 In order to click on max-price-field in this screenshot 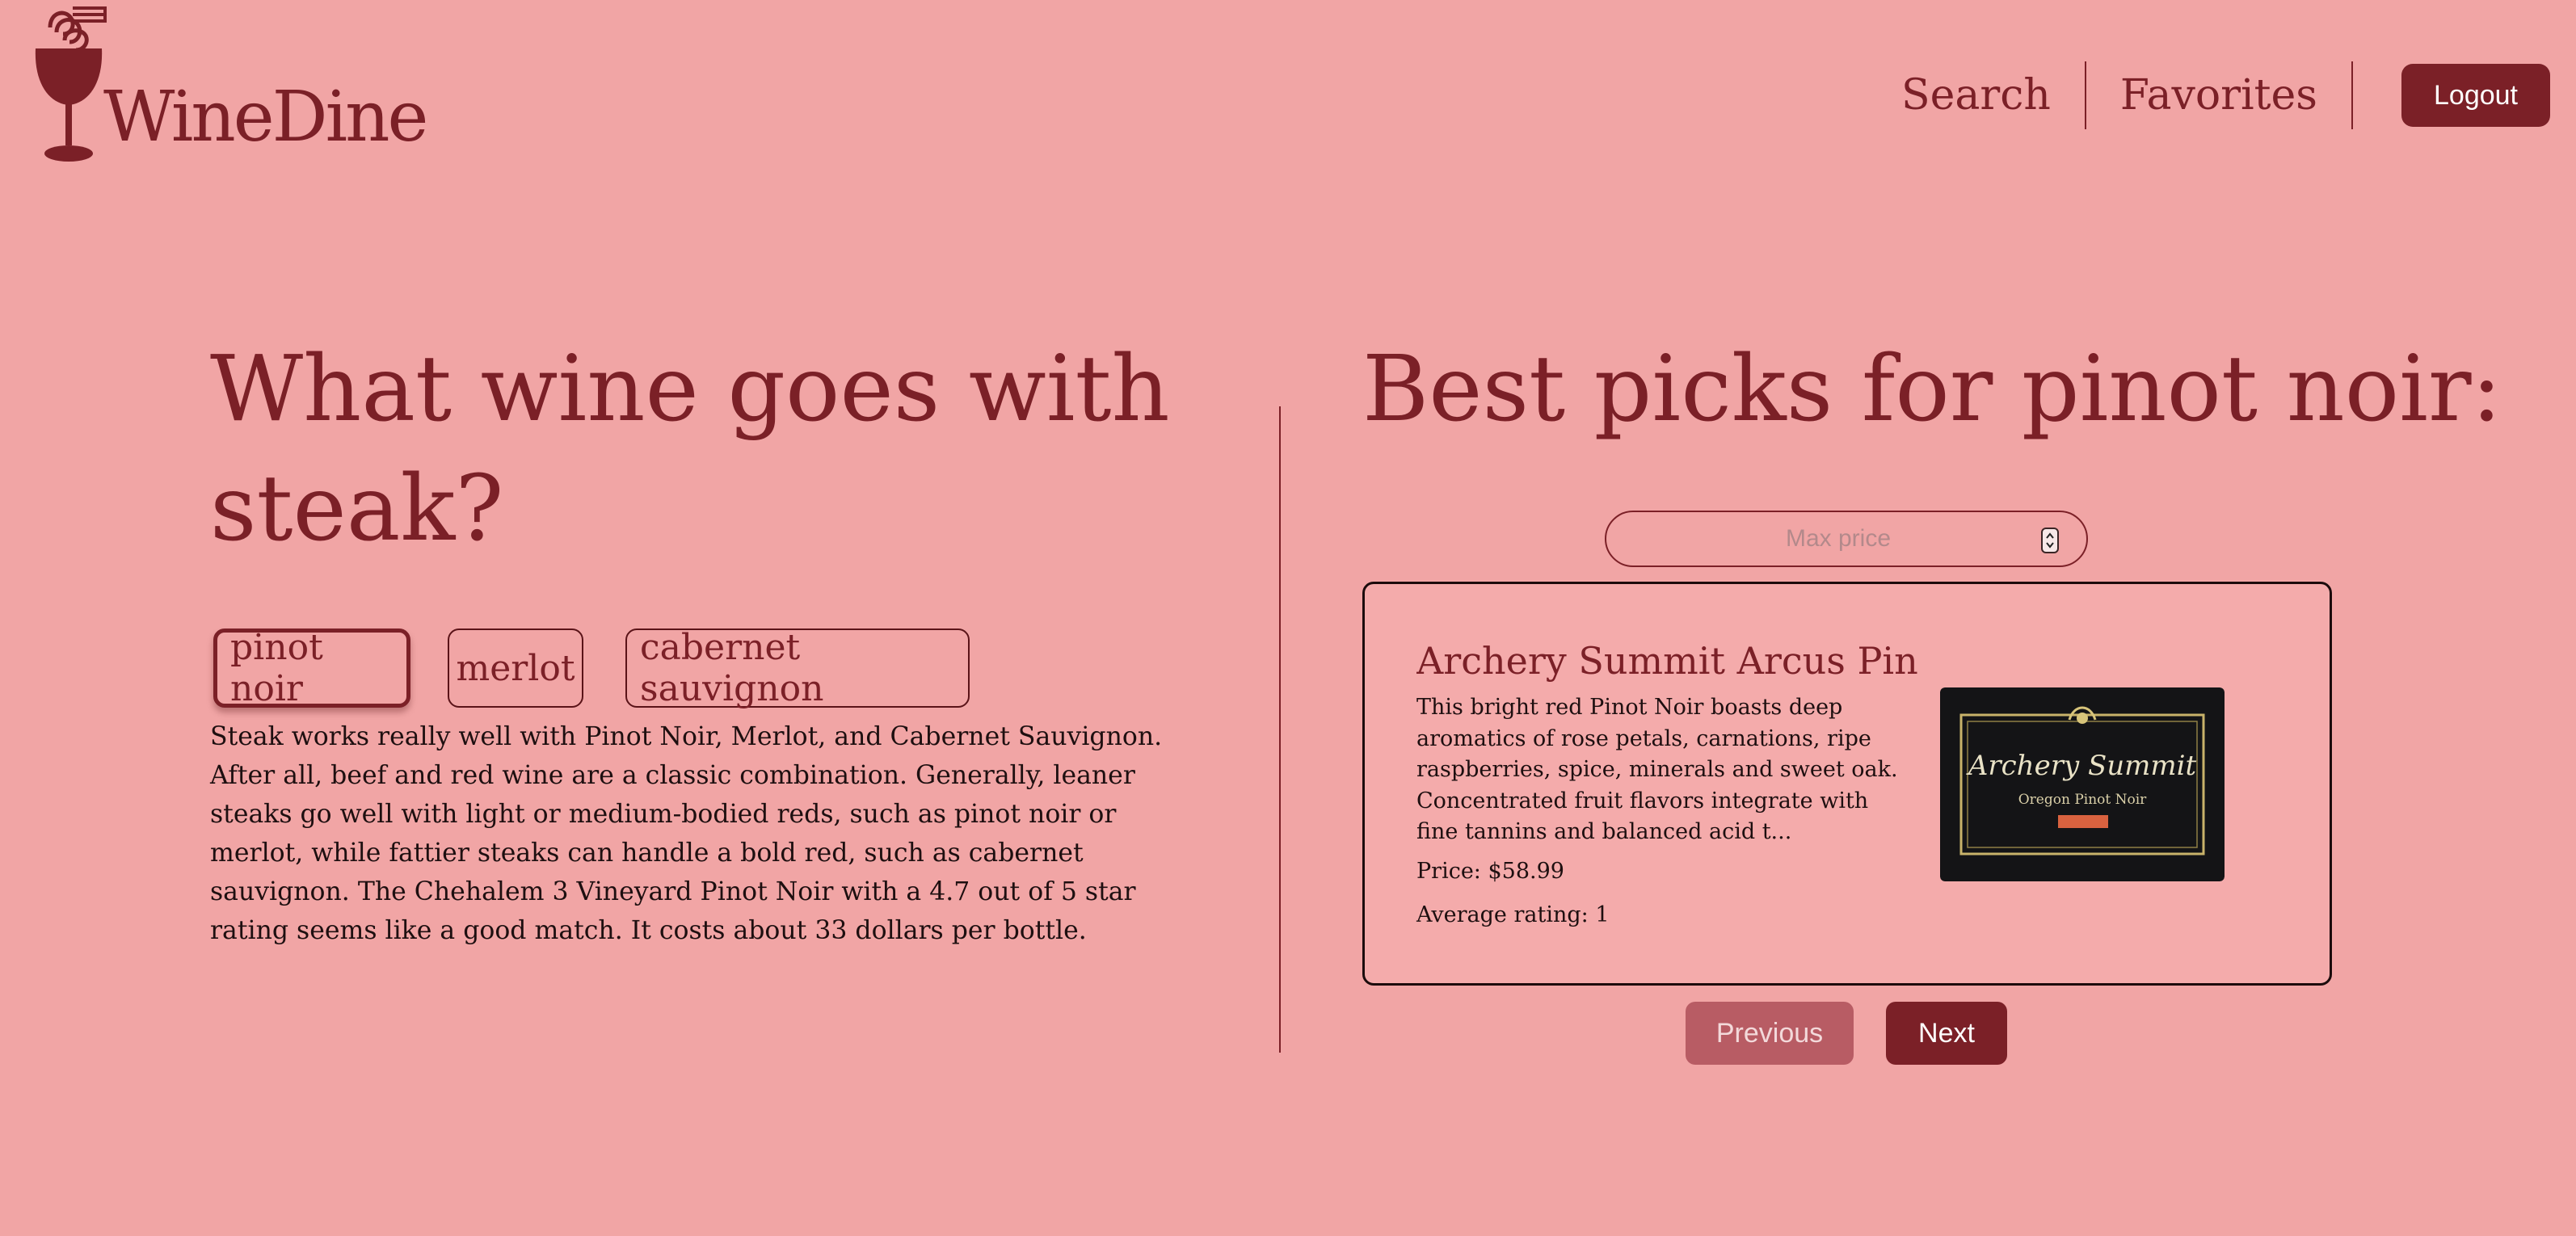, I will do `click(1846, 539)`.